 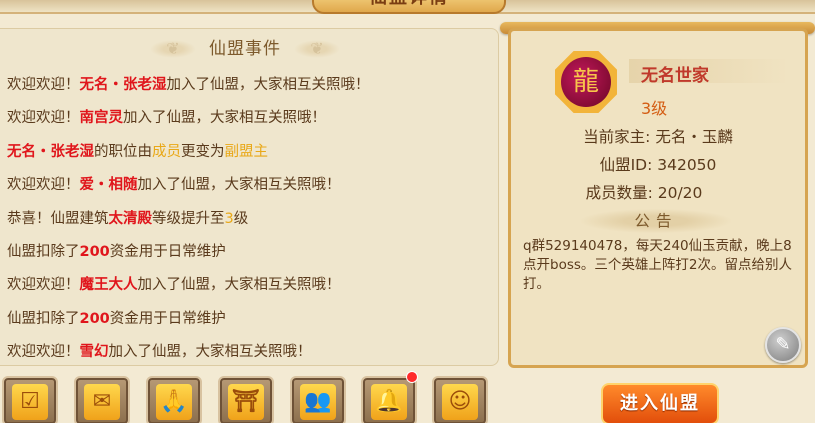 I want to click on members-button: 👥, so click(x=318, y=399).